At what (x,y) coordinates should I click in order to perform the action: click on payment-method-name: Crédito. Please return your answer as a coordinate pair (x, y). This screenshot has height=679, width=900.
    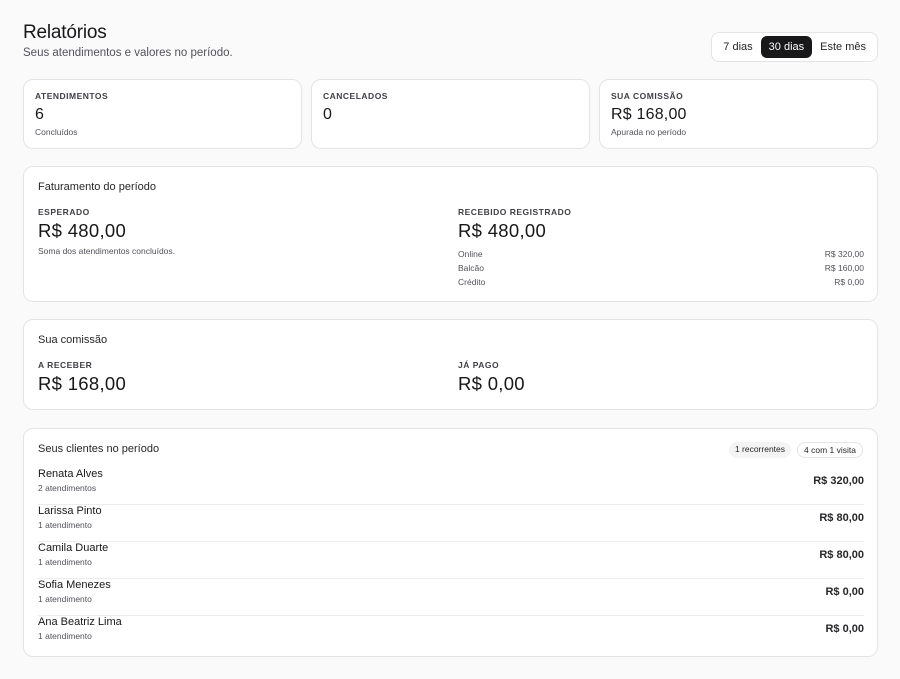
    Looking at the image, I should click on (472, 282).